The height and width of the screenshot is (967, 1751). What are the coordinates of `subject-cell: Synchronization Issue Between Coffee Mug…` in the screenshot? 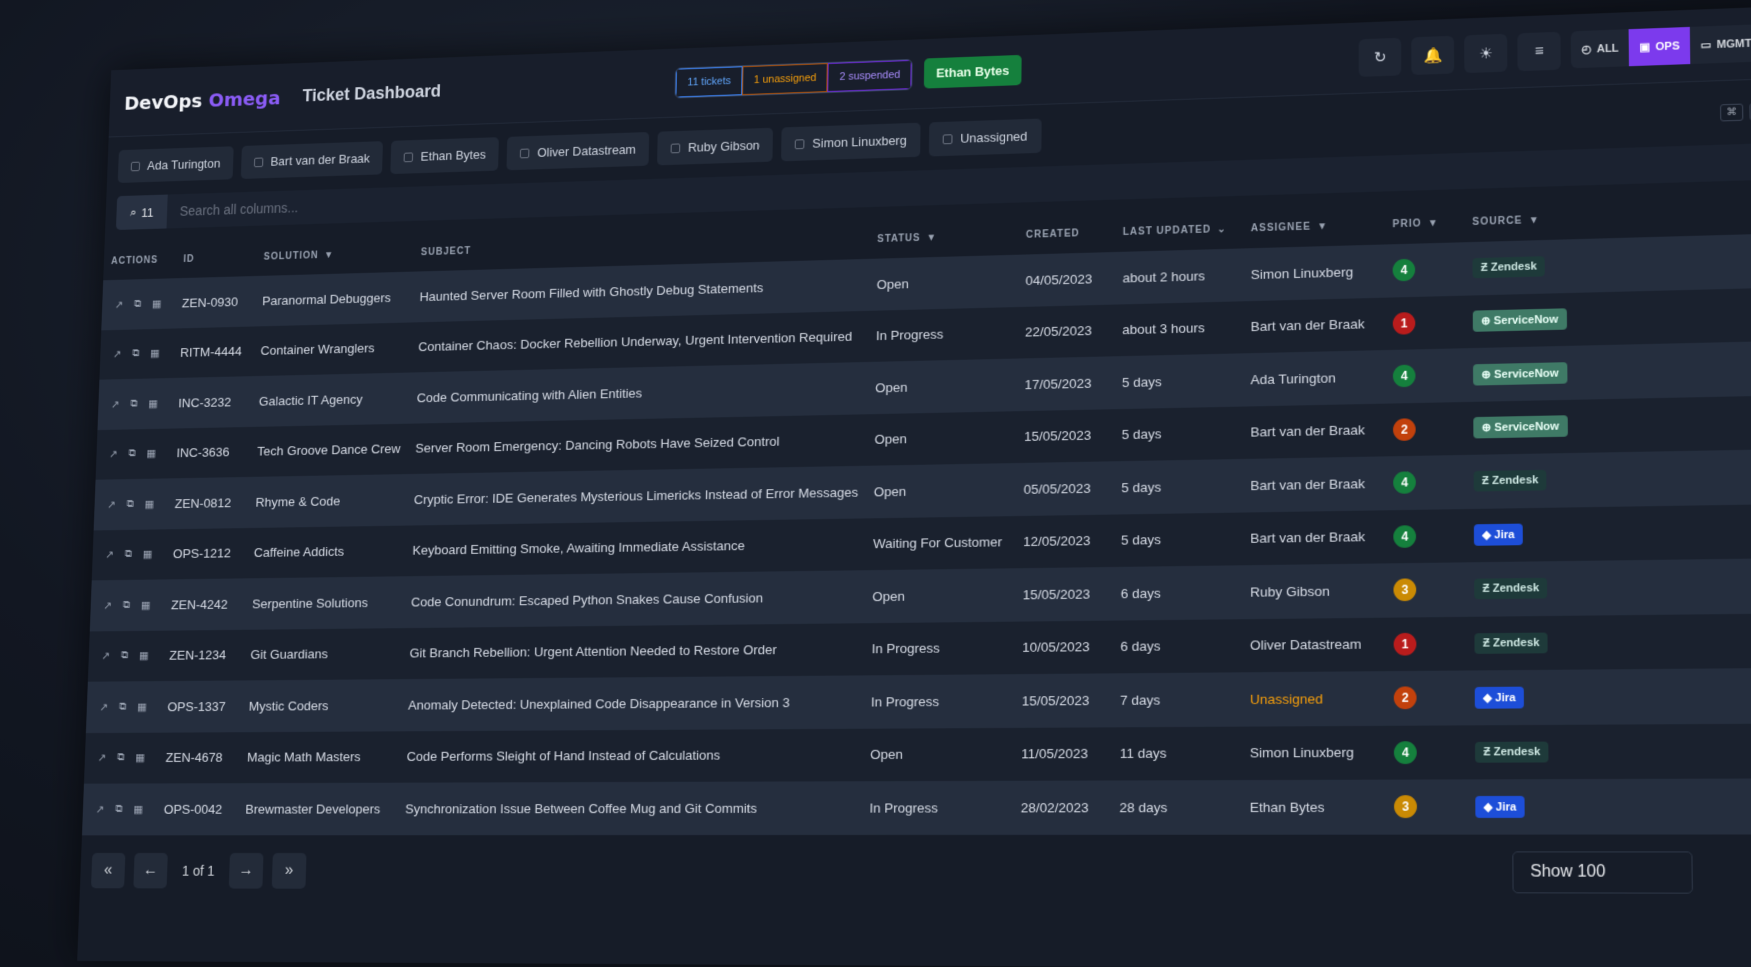 It's located at (629, 807).